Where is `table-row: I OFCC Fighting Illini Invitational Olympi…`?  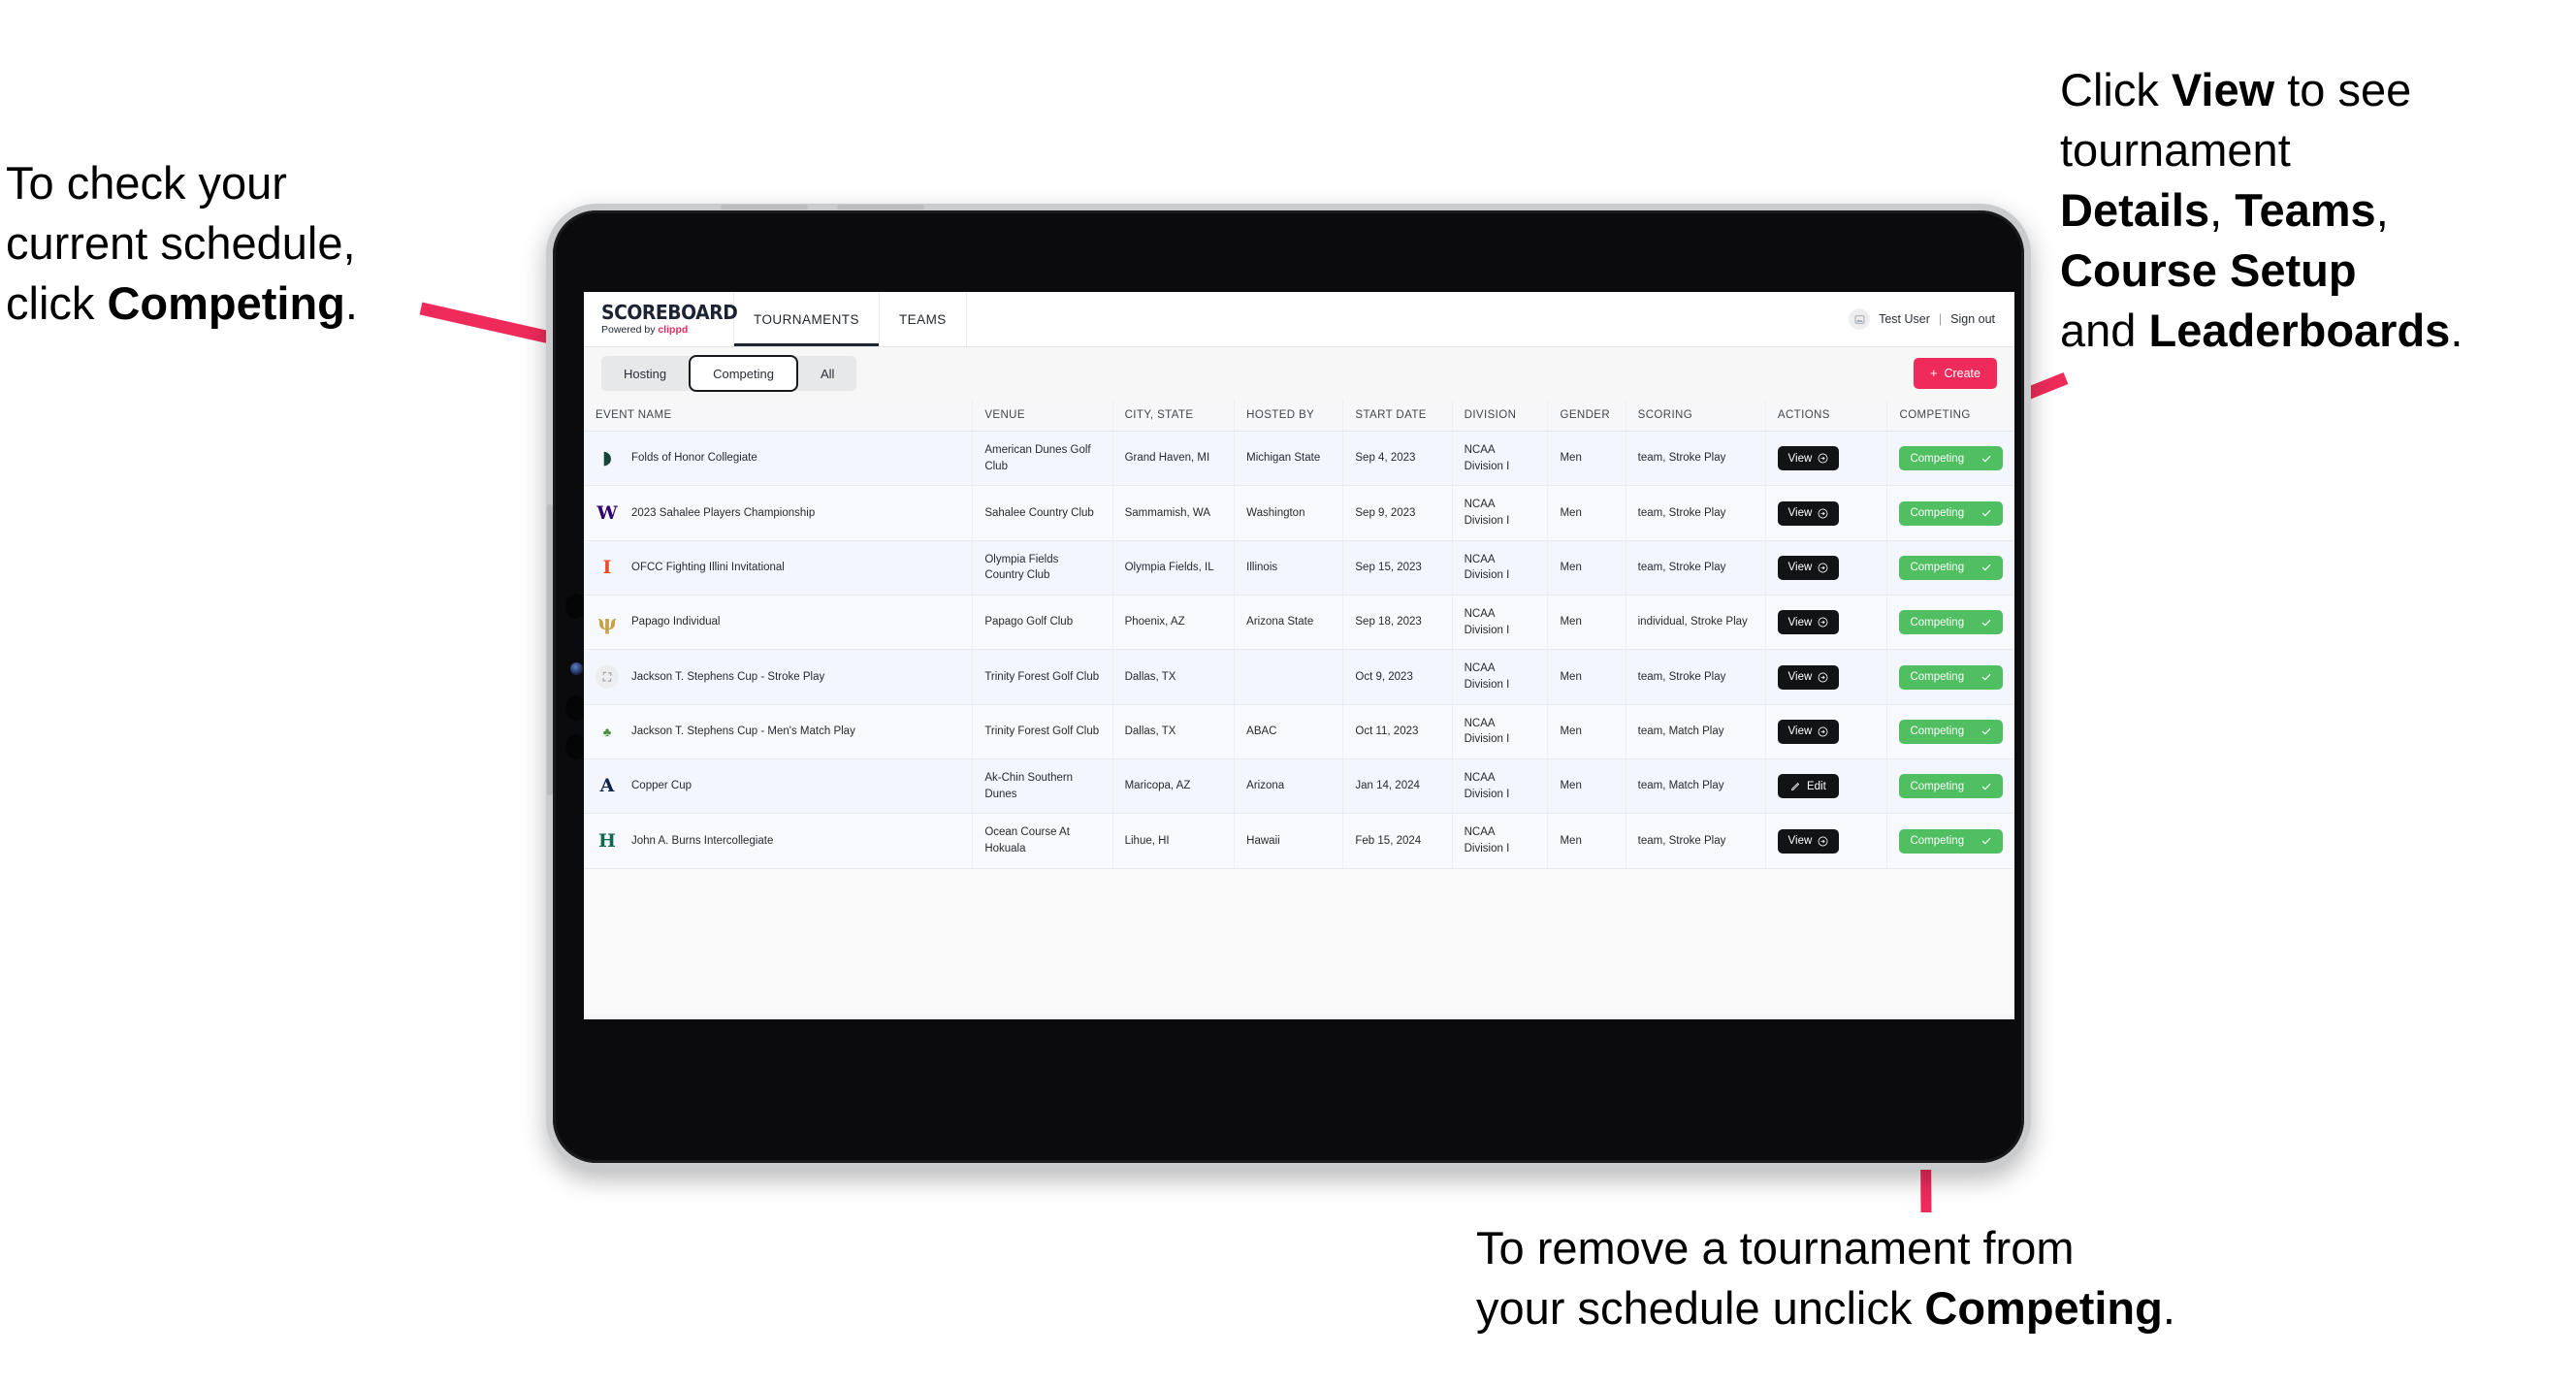 table-row: I OFCC Fighting Illini Invitational Olympi… is located at coordinates (1299, 568).